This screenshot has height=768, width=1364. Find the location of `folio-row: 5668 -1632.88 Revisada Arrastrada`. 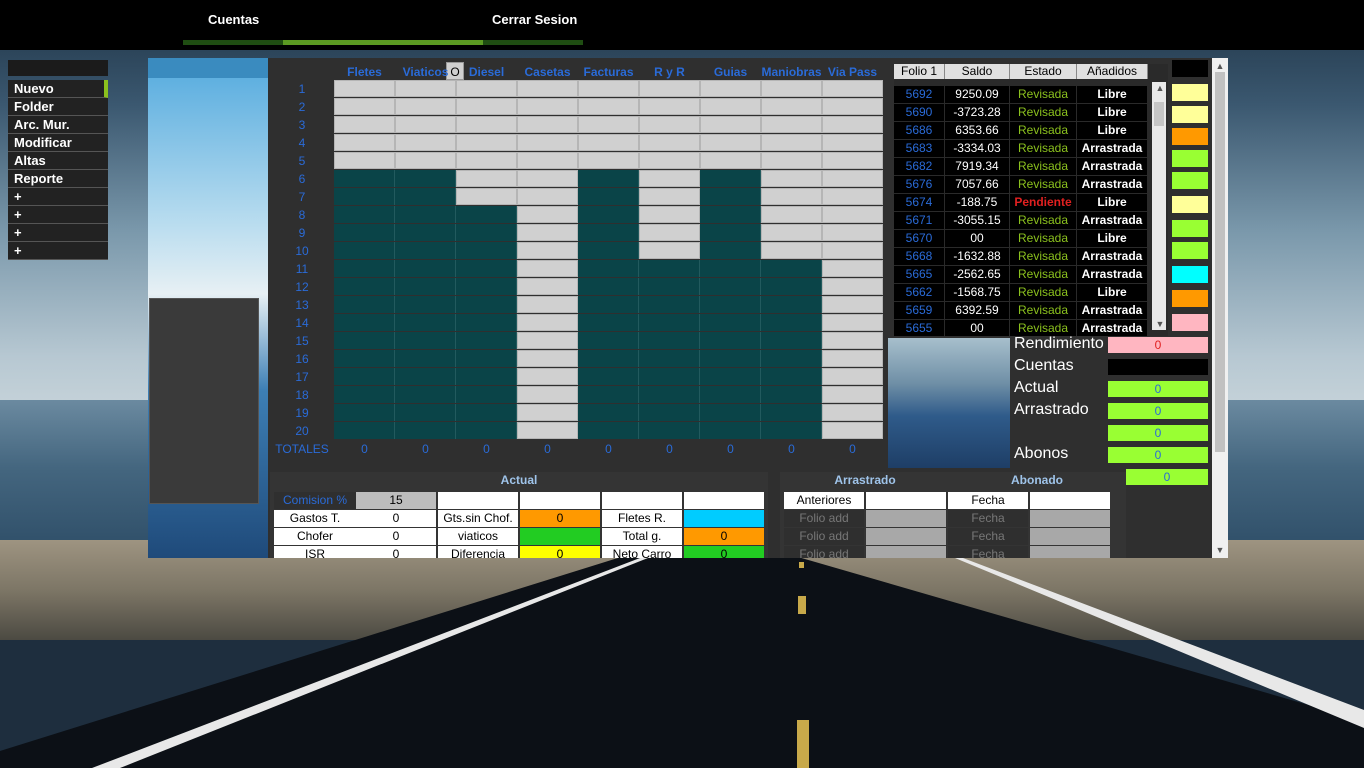

folio-row: 5668 -1632.88 Revisada Arrastrada is located at coordinates (1022, 256).